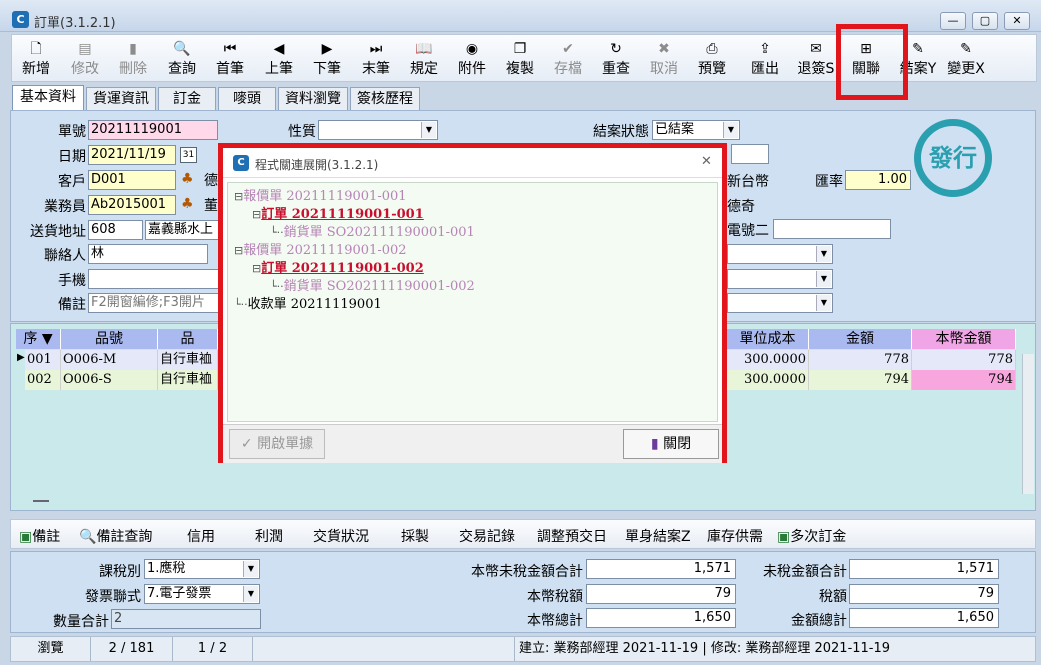 Image resolution: width=1041 pixels, height=665 pixels. Describe the element at coordinates (616, 58) in the screenshot. I see `toolbar-button-12: ↻ 重查` at that location.